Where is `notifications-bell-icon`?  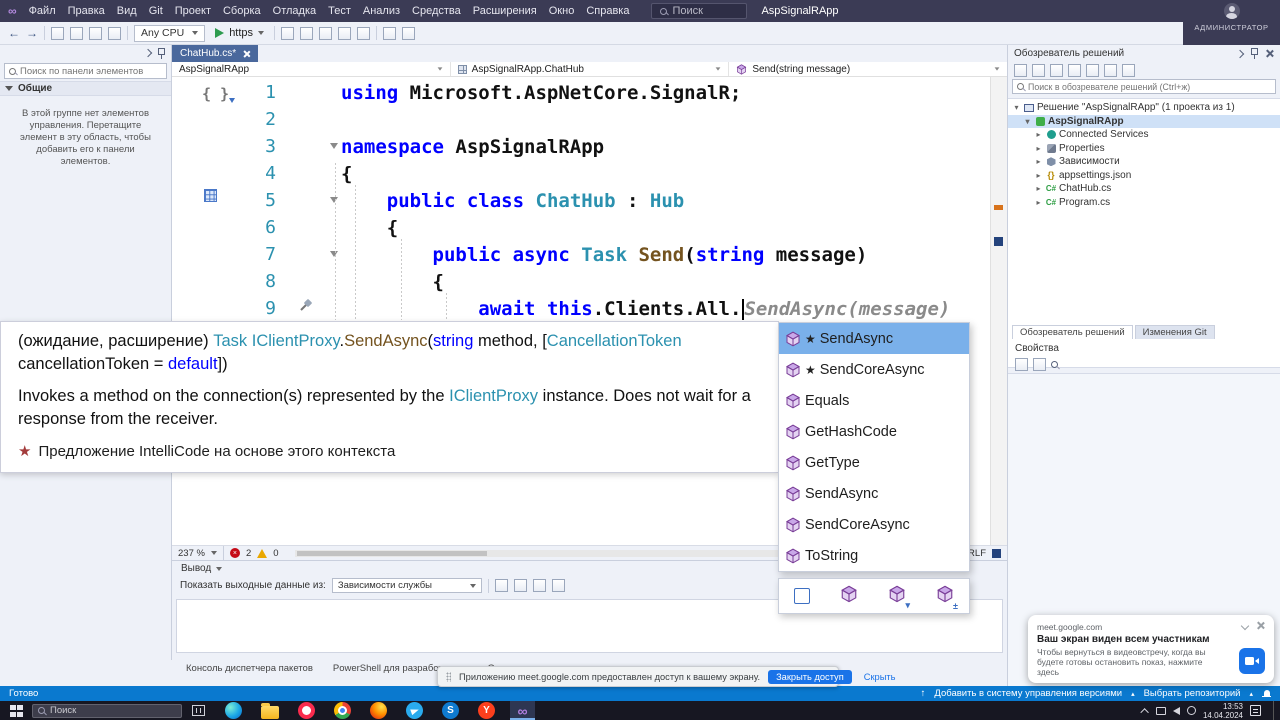 notifications-bell-icon is located at coordinates (1266, 694).